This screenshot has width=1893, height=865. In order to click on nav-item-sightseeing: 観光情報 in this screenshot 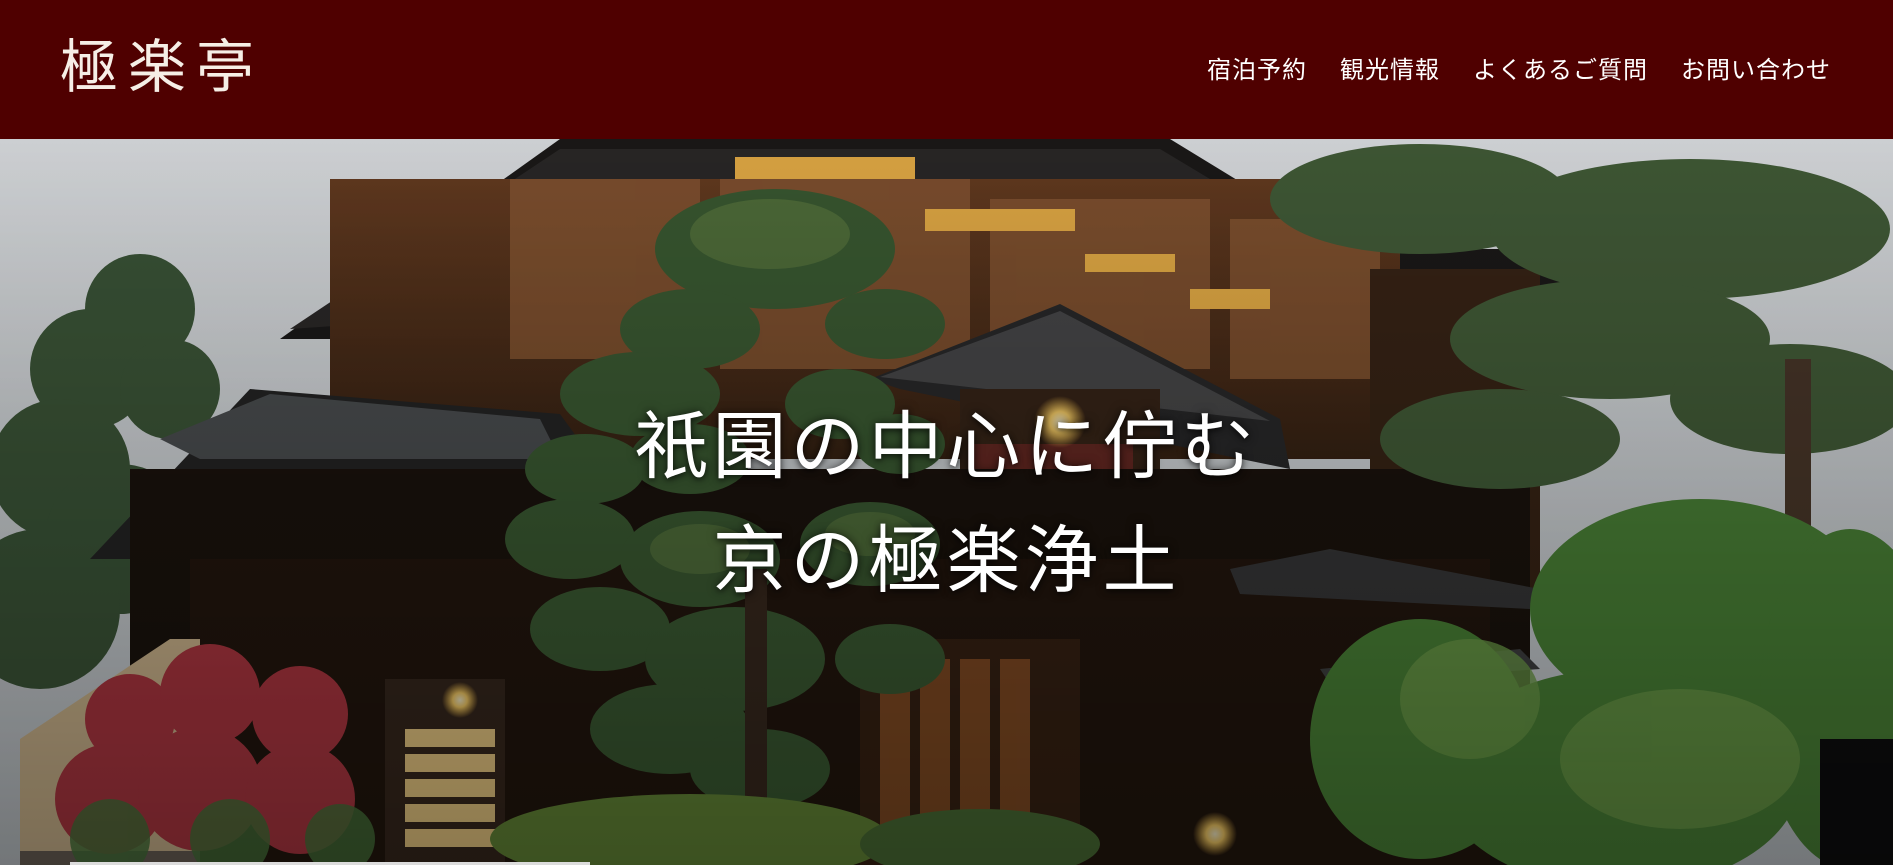, I will do `click(1390, 67)`.